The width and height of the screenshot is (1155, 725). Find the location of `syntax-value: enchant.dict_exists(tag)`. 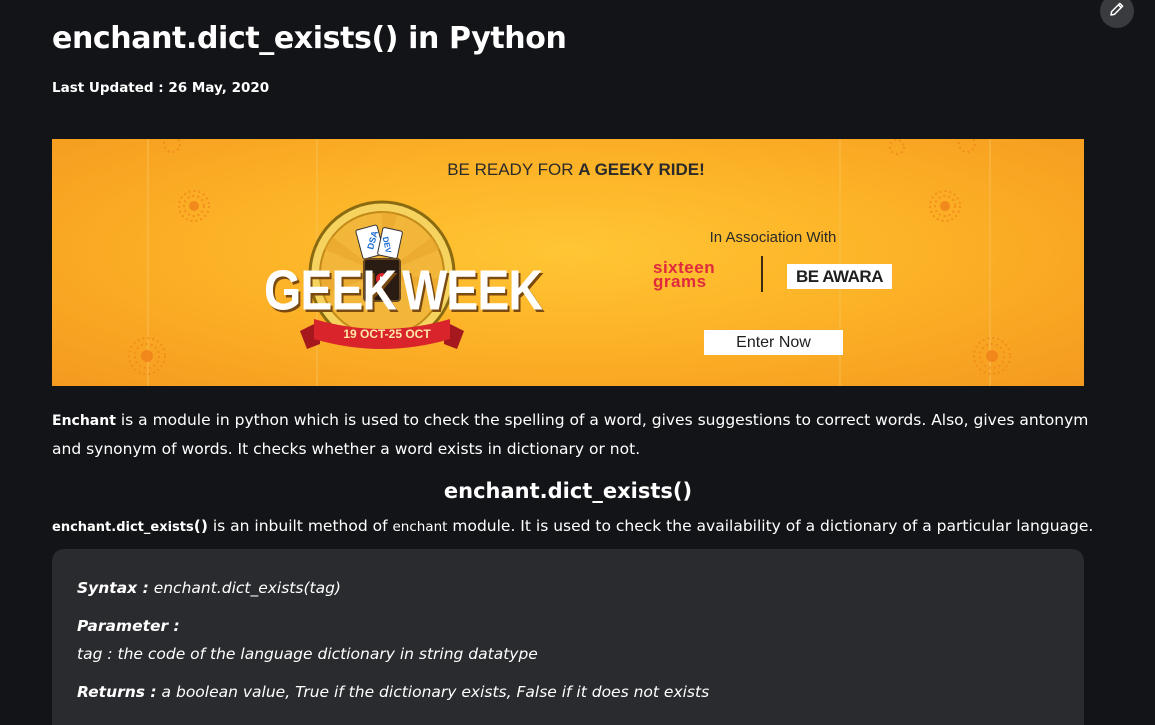

syntax-value: enchant.dict_exists(tag) is located at coordinates (244, 588).